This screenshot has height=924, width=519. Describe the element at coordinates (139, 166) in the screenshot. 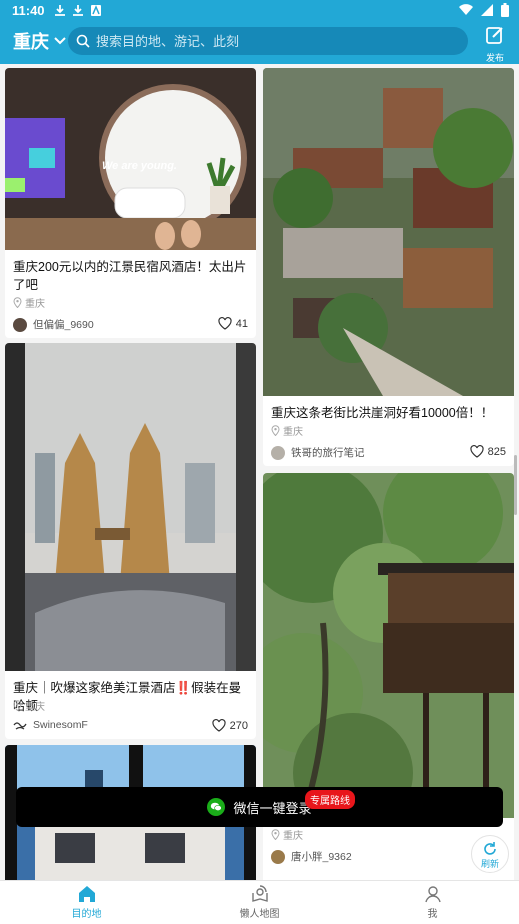

I see `image-caption: We are young.` at that location.